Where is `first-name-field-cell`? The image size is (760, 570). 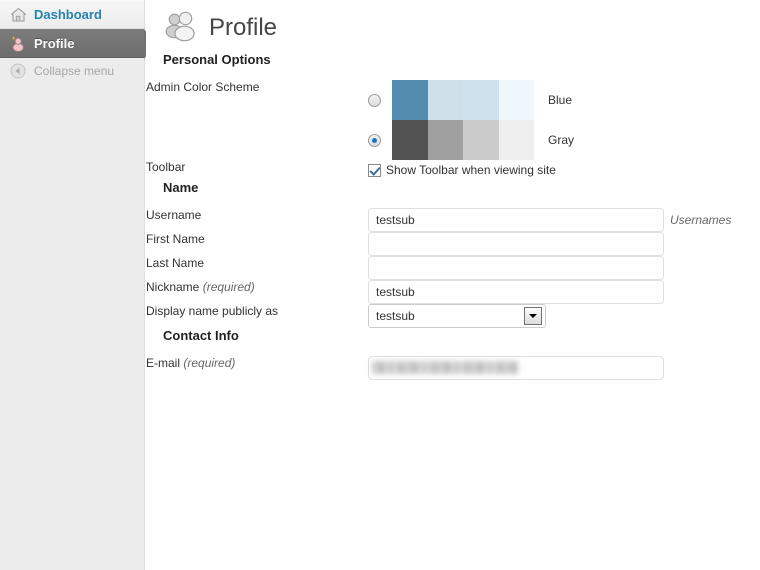 first-name-field-cell is located at coordinates (557, 244).